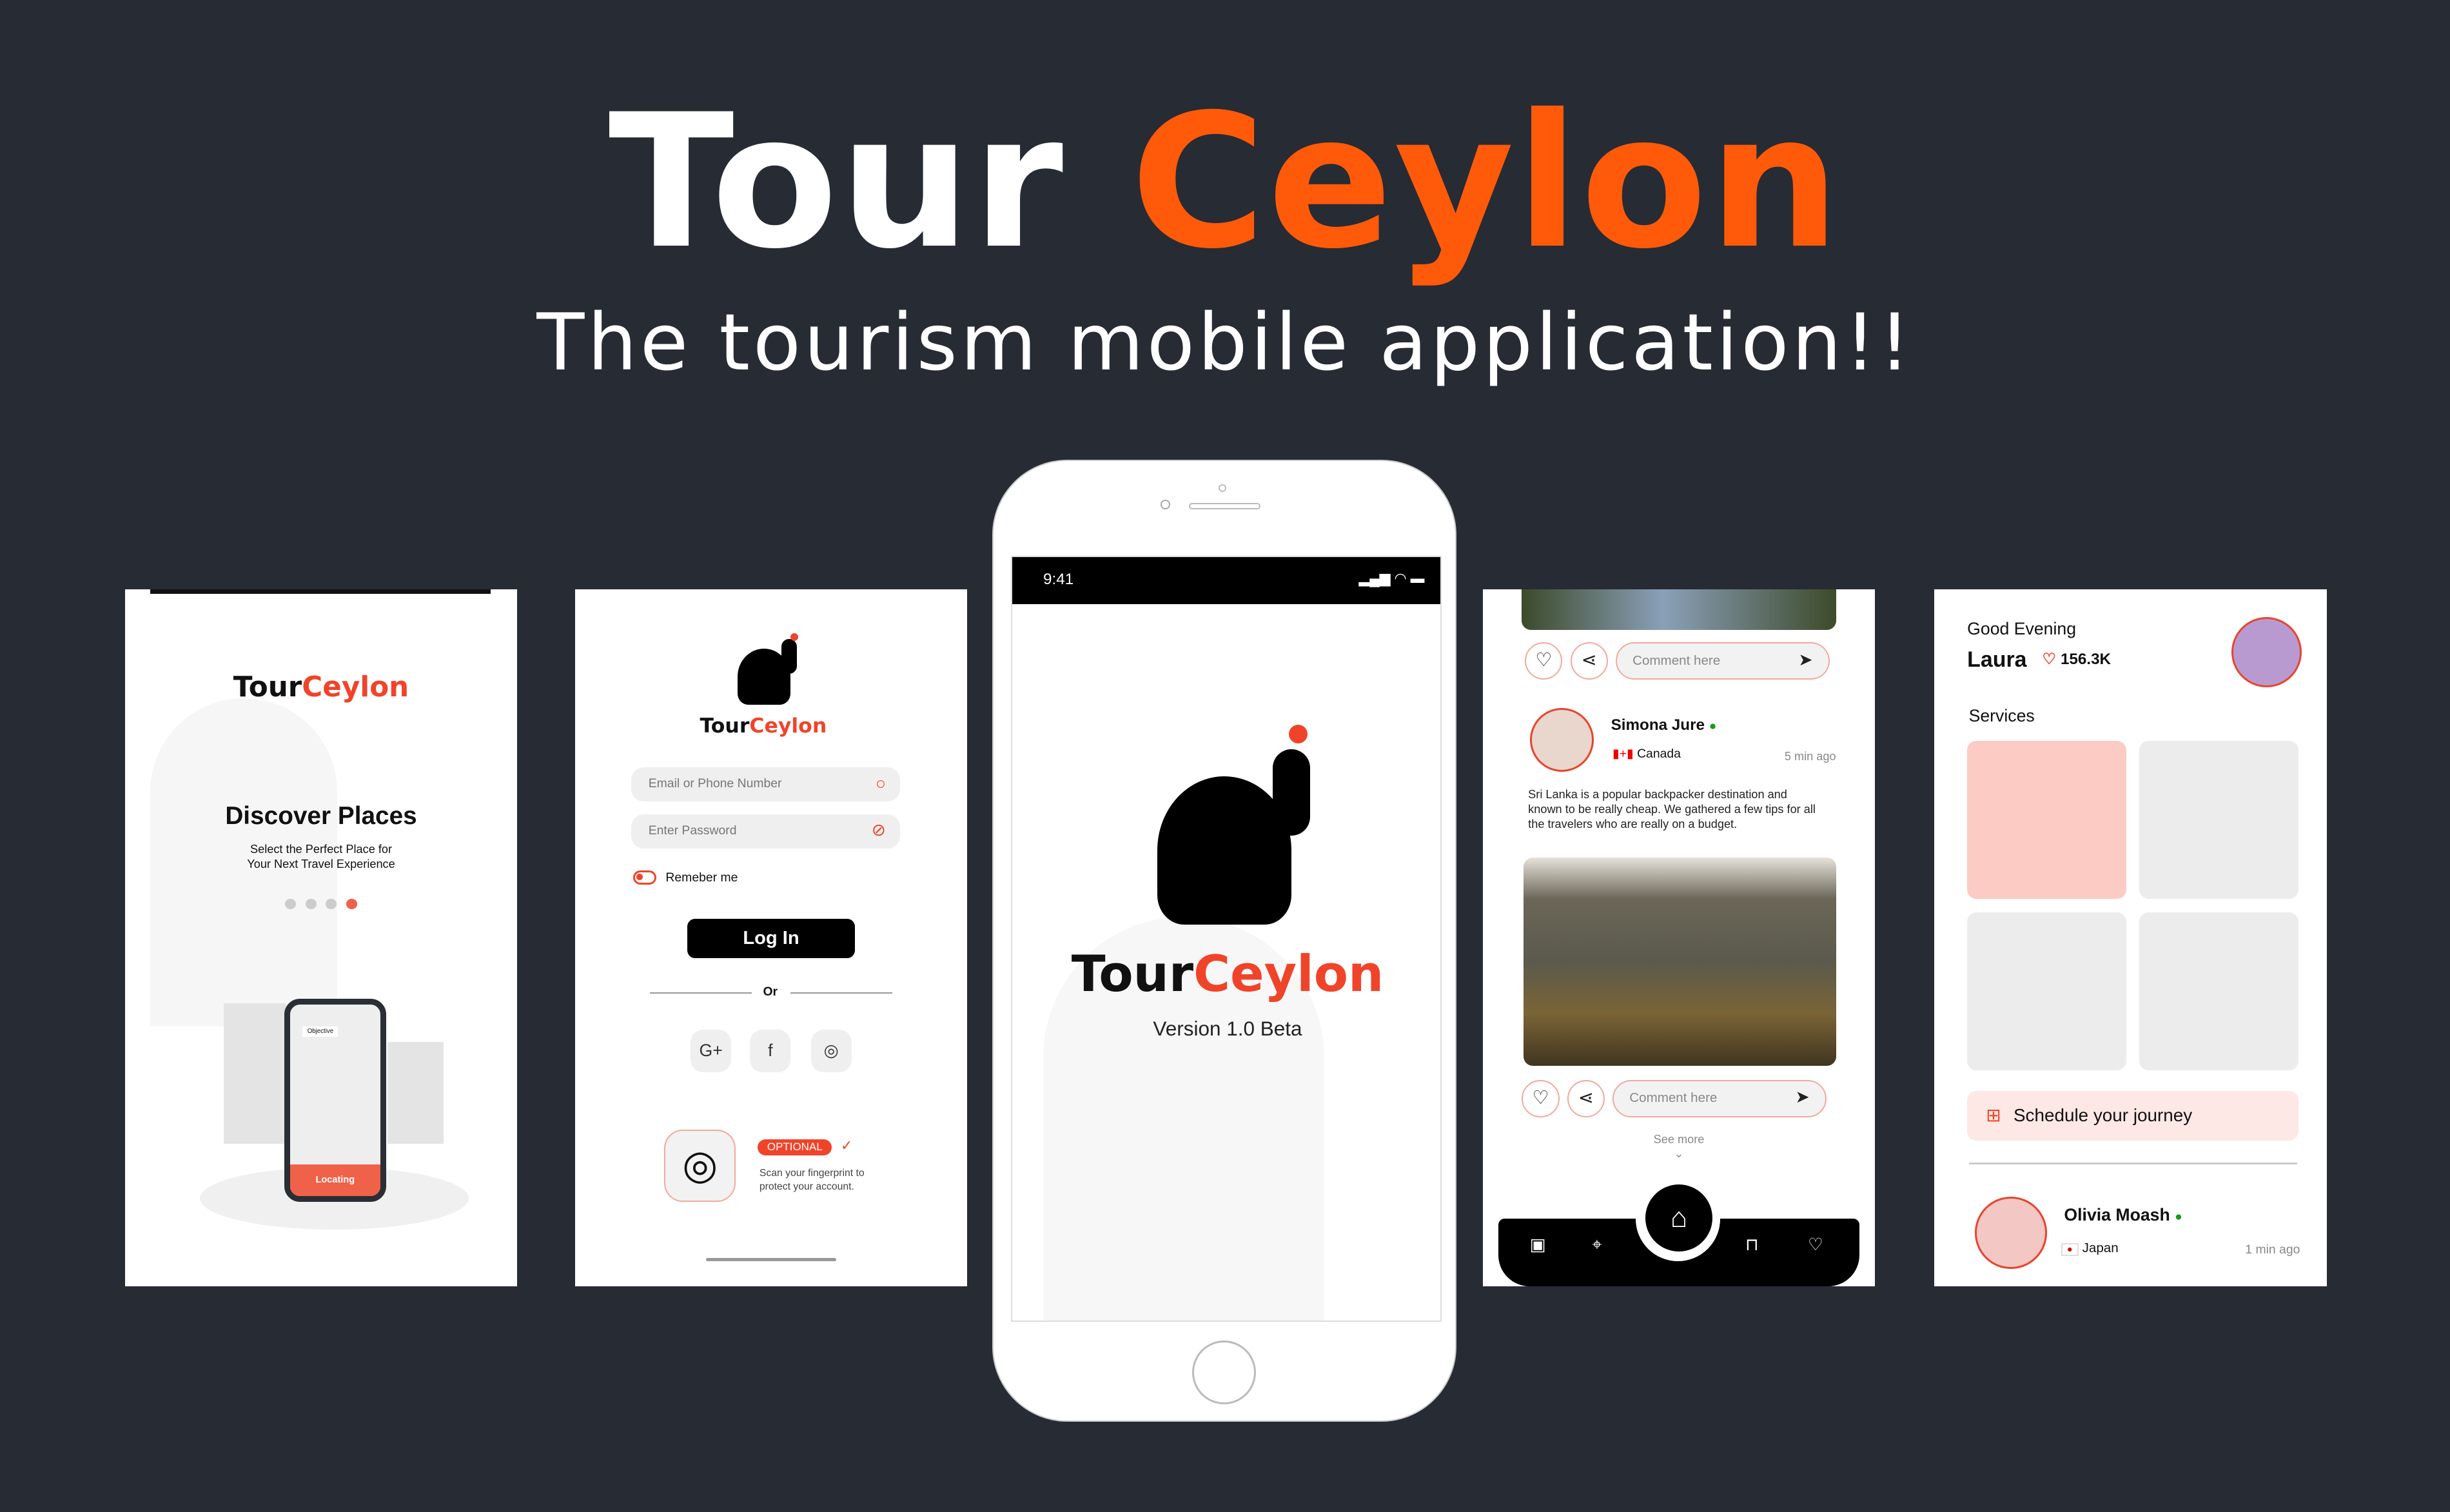  Describe the element at coordinates (846, 1145) in the screenshot. I see `shield-check-icon: ✓` at that location.